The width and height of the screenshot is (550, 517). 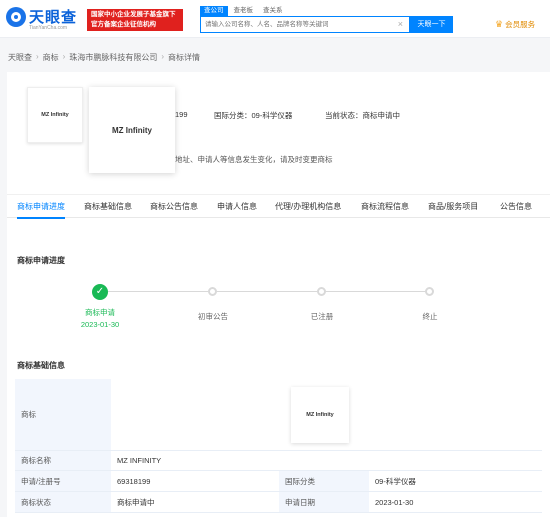 I want to click on tab-search-boss: 查老板, so click(x=244, y=11).